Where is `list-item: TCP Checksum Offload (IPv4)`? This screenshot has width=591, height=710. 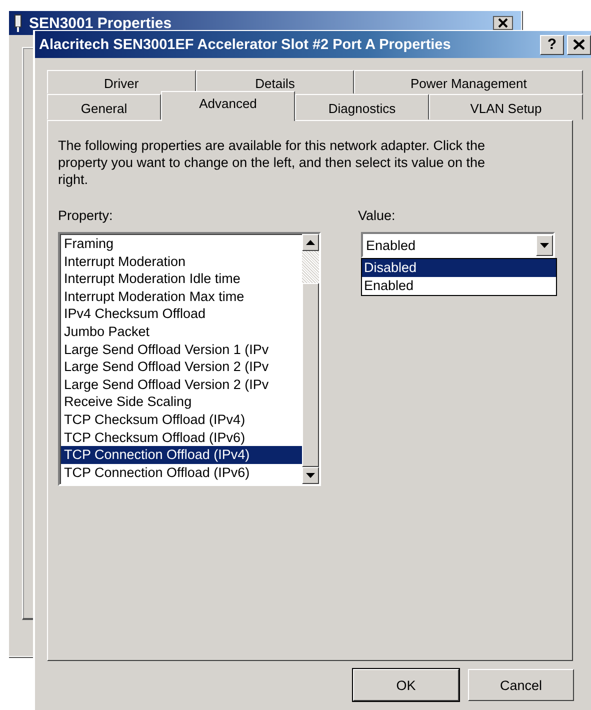
list-item: TCP Checksum Offload (IPv4) is located at coordinates (181, 419).